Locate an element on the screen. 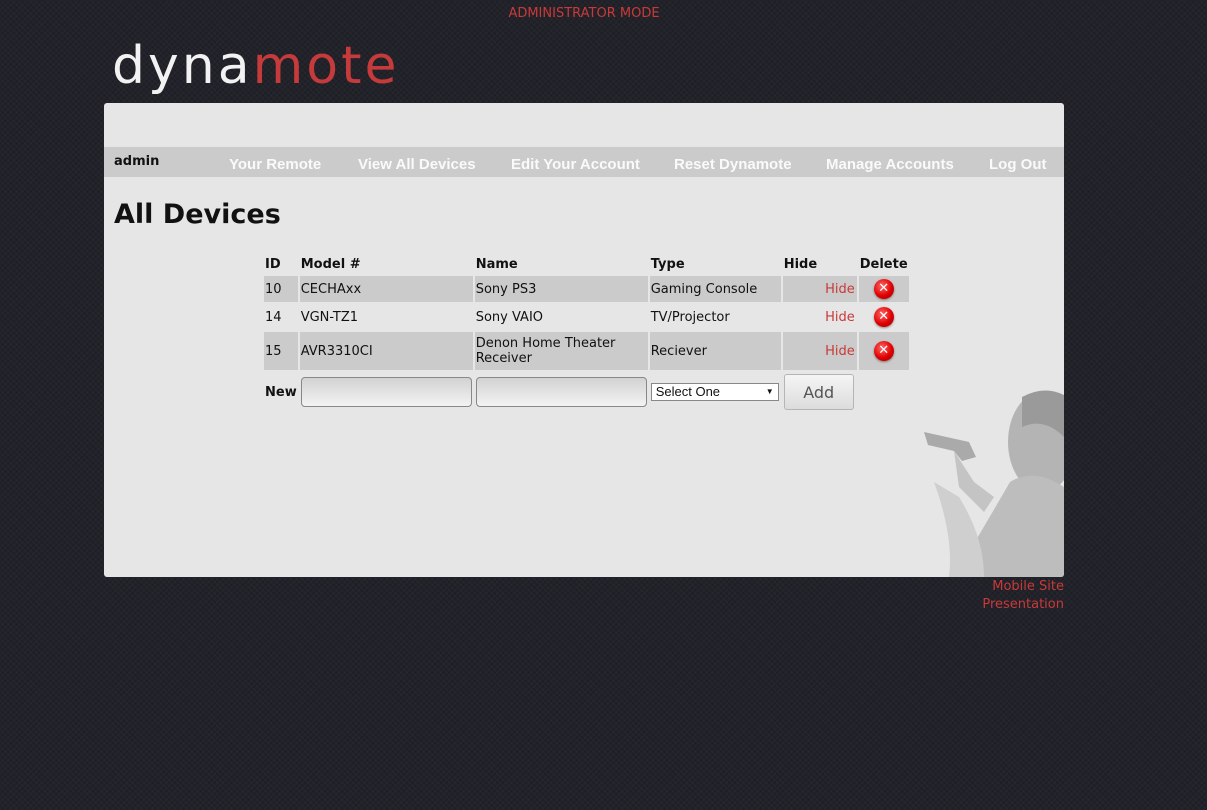 The height and width of the screenshot is (810, 1207). header-hide: Hide is located at coordinates (800, 264).